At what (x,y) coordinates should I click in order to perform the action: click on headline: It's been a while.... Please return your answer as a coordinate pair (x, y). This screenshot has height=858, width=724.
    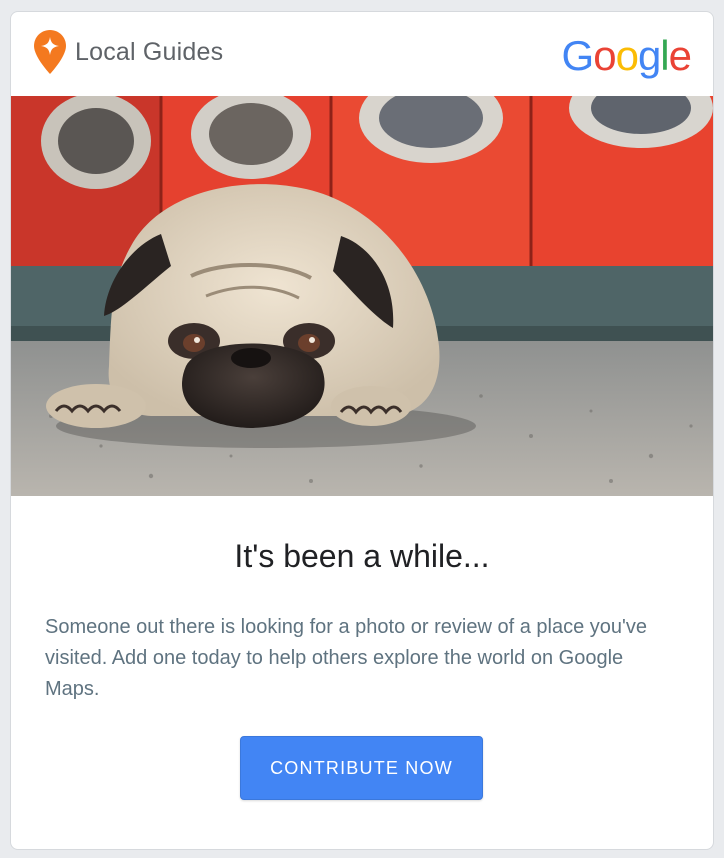
    Looking at the image, I should click on (362, 556).